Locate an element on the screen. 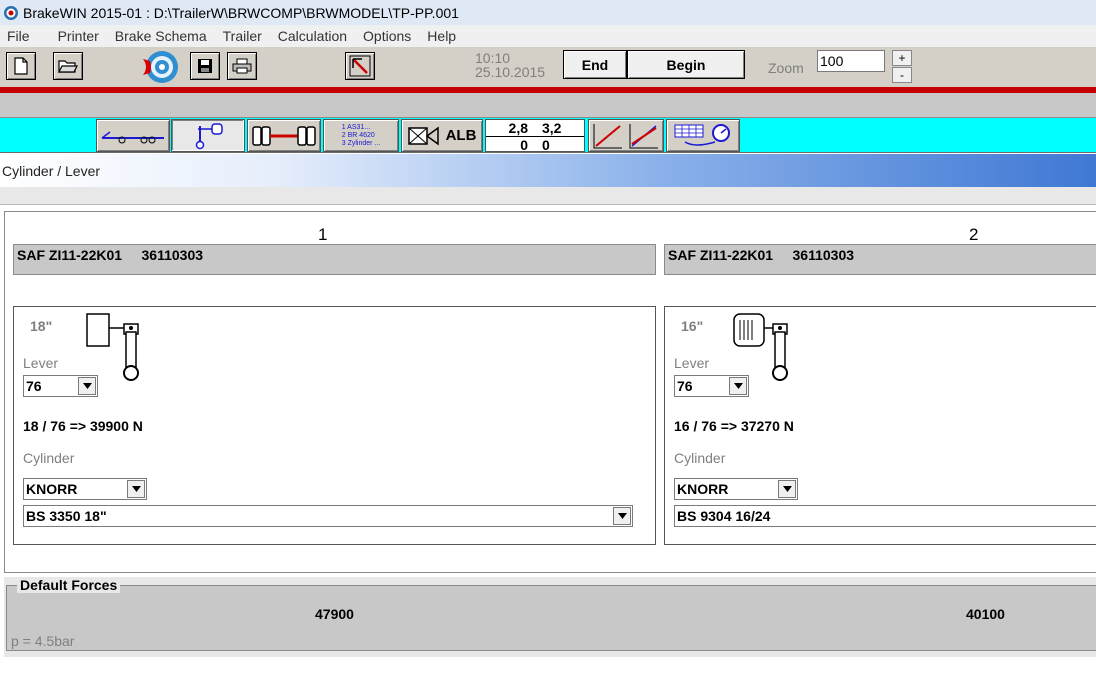 The width and height of the screenshot is (1096, 680). default-force-1: 47900 is located at coordinates (334, 614).